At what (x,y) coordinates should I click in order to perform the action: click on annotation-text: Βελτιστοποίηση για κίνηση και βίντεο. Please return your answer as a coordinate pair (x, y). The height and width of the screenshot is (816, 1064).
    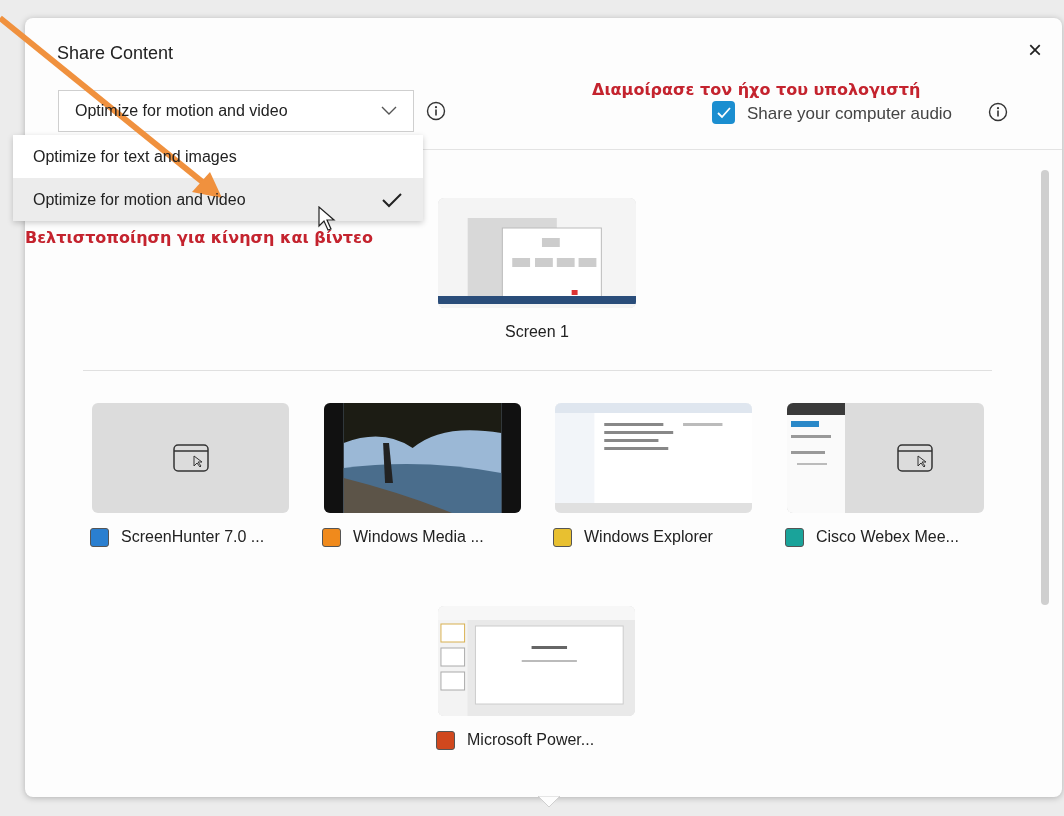
    Looking at the image, I should click on (199, 238).